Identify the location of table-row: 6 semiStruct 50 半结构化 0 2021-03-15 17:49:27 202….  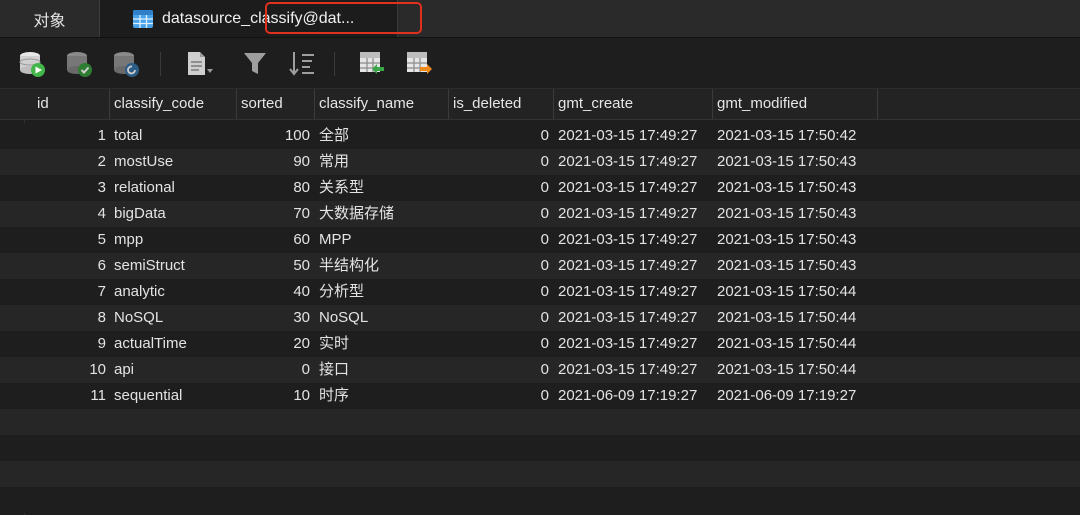
(540, 266).